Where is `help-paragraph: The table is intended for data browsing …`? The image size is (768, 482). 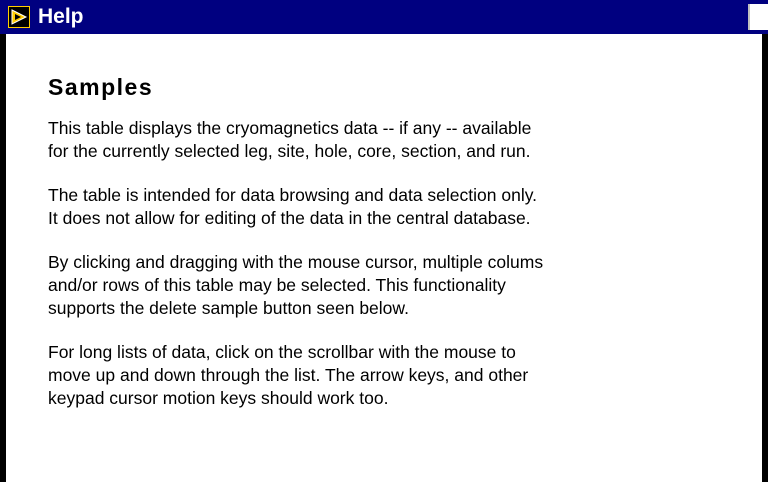 help-paragraph: The table is intended for data browsing … is located at coordinates (293, 206).